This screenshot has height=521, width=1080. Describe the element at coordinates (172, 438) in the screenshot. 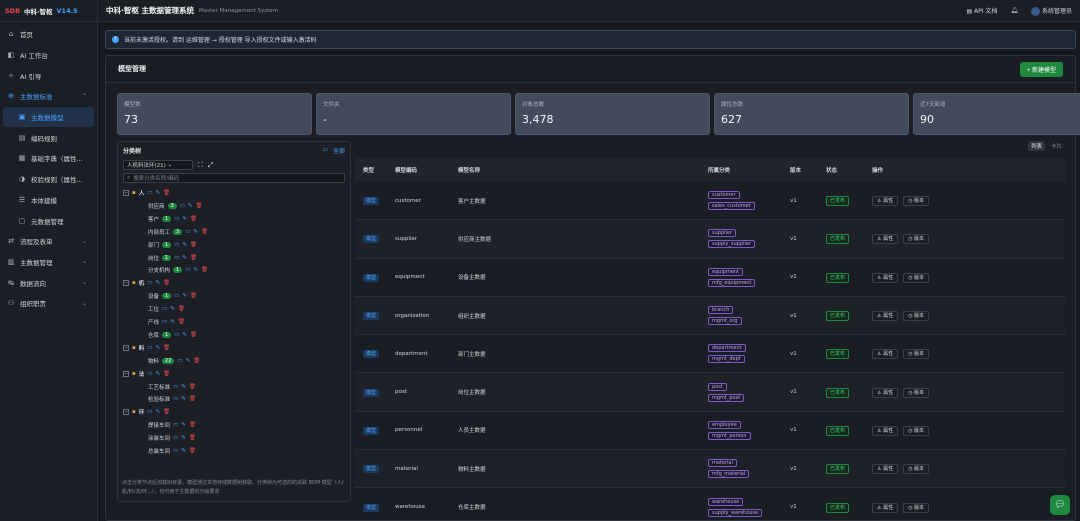

I see `tree-node: 涂装车间 ▭ ✎ 🗑︎` at that location.